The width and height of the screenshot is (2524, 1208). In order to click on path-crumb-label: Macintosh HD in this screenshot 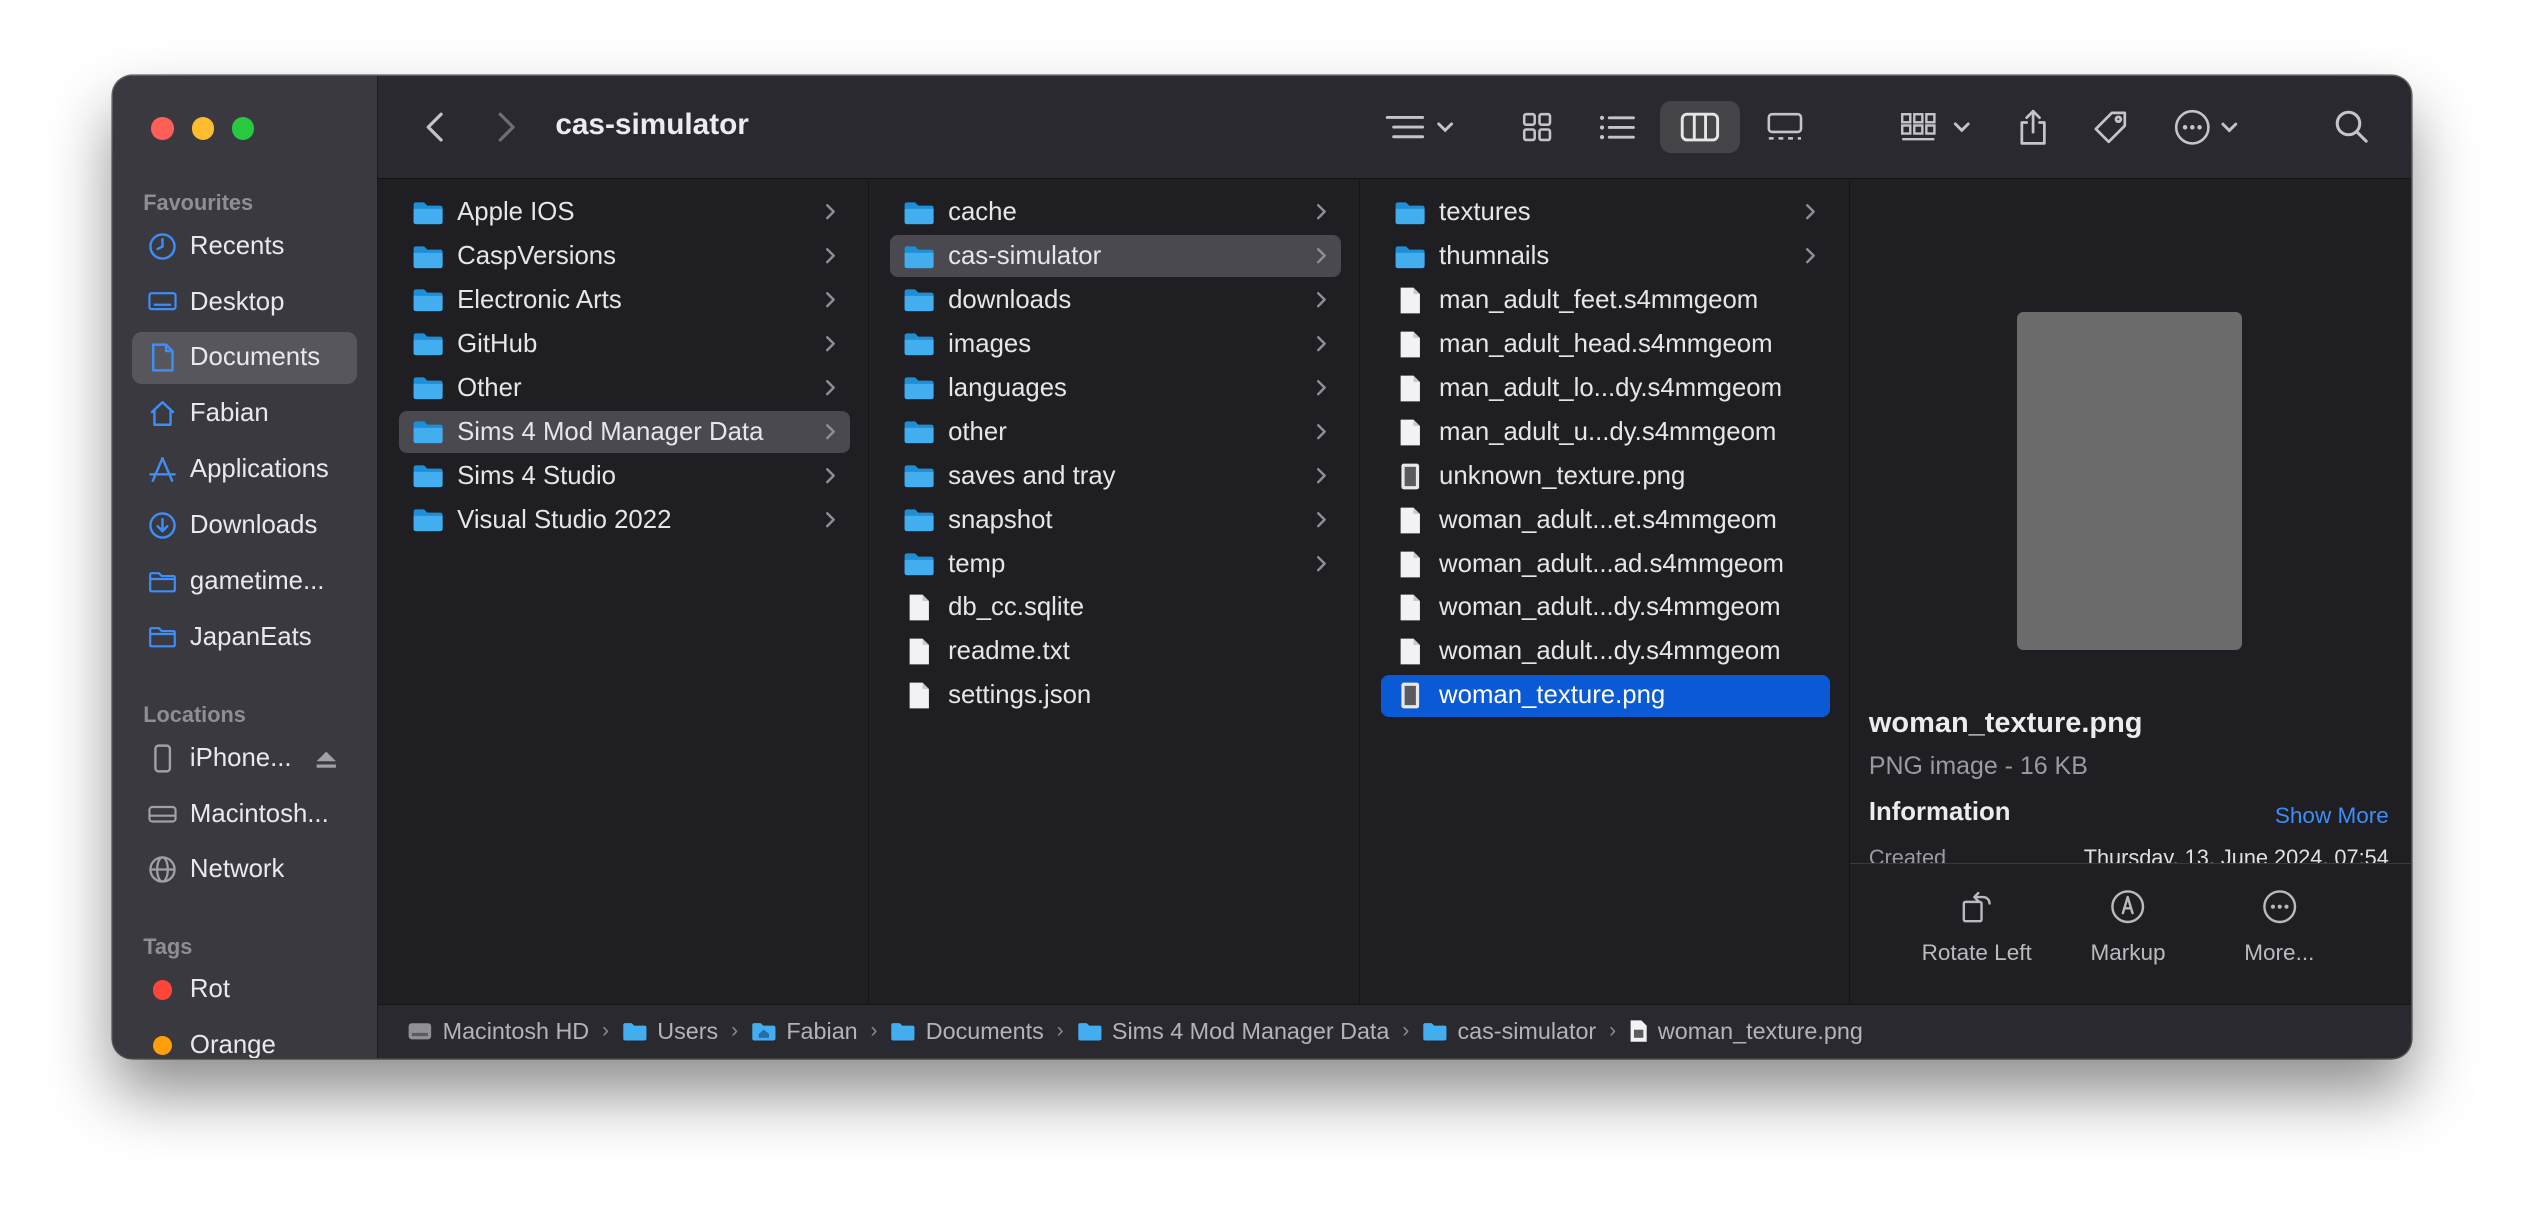, I will do `click(516, 1030)`.